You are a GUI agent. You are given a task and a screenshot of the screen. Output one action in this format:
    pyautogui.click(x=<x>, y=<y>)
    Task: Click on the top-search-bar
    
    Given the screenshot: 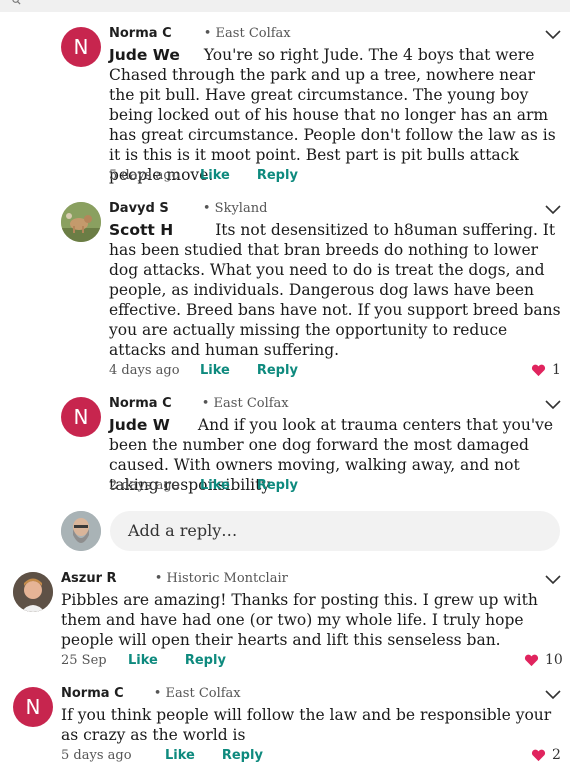 What is the action you would take?
    pyautogui.click(x=285, y=6)
    